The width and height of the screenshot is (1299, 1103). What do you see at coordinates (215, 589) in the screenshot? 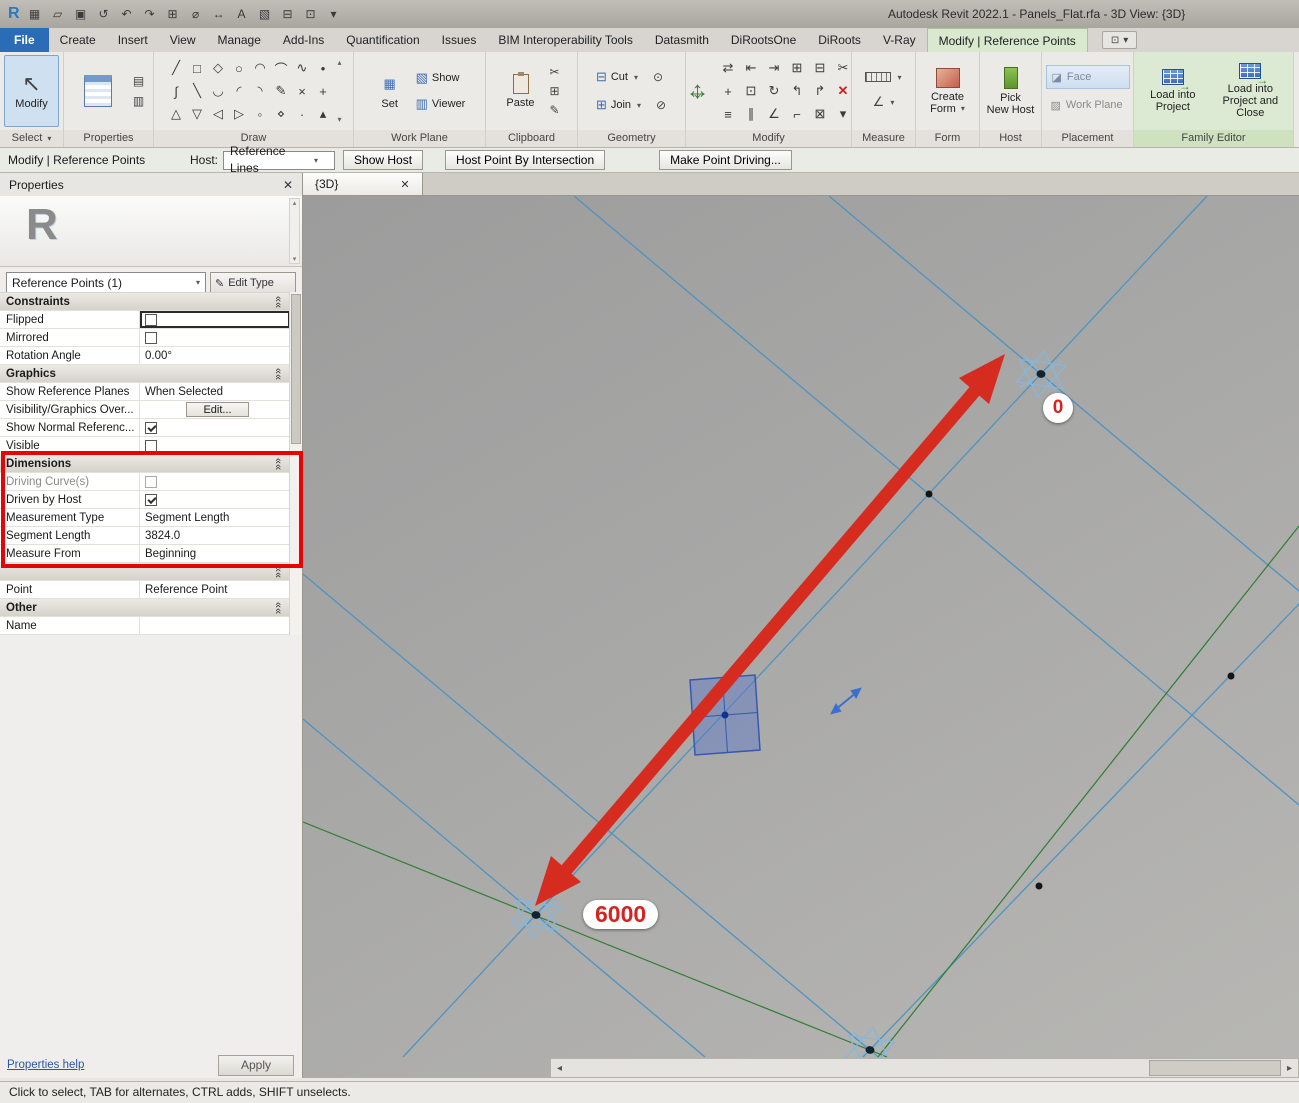
I see `param-value: Reference Point` at bounding box center [215, 589].